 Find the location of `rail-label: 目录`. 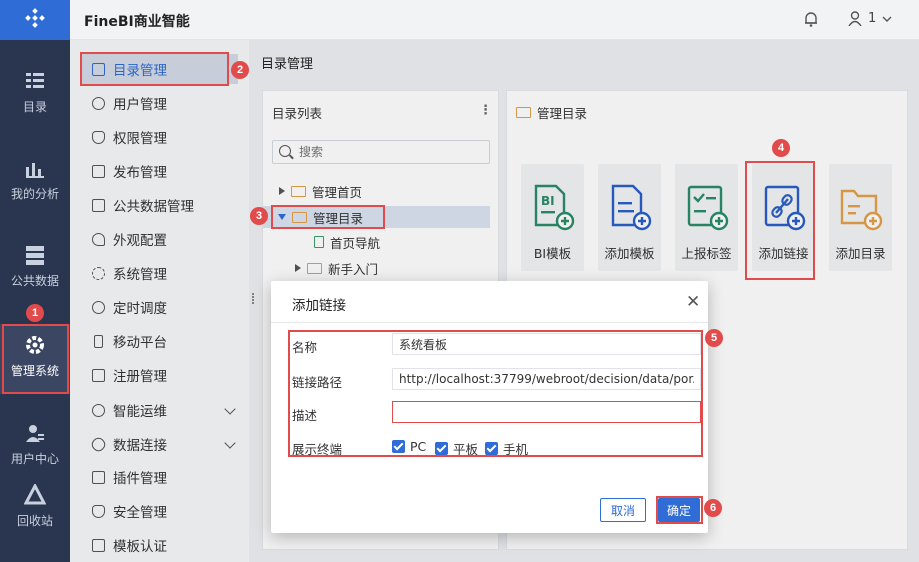

rail-label: 目录 is located at coordinates (34, 107).